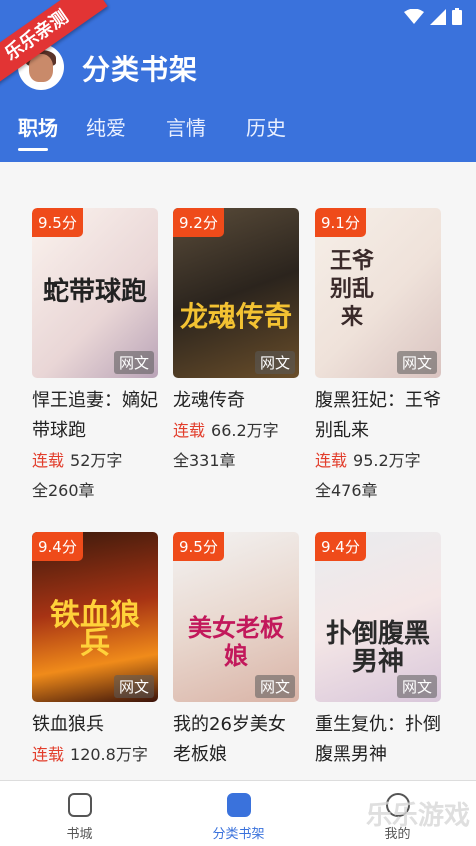  I want to click on cover-text: 美女老板娘, so click(236, 642).